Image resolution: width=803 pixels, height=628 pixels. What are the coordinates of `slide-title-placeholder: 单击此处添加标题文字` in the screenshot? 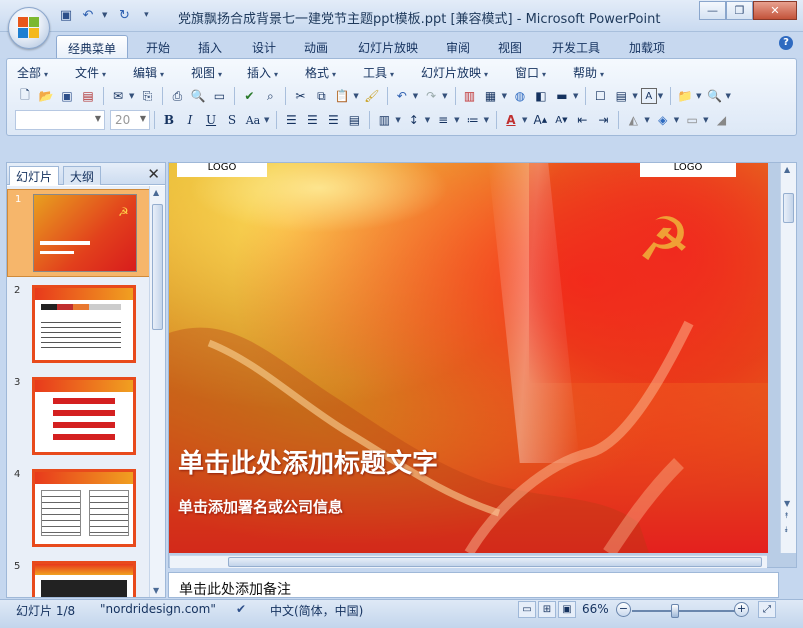 It's located at (308, 461).